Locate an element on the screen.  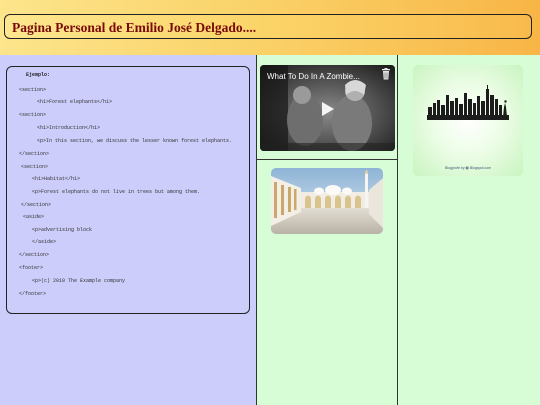
column-divider is located at coordinates (327, 159).